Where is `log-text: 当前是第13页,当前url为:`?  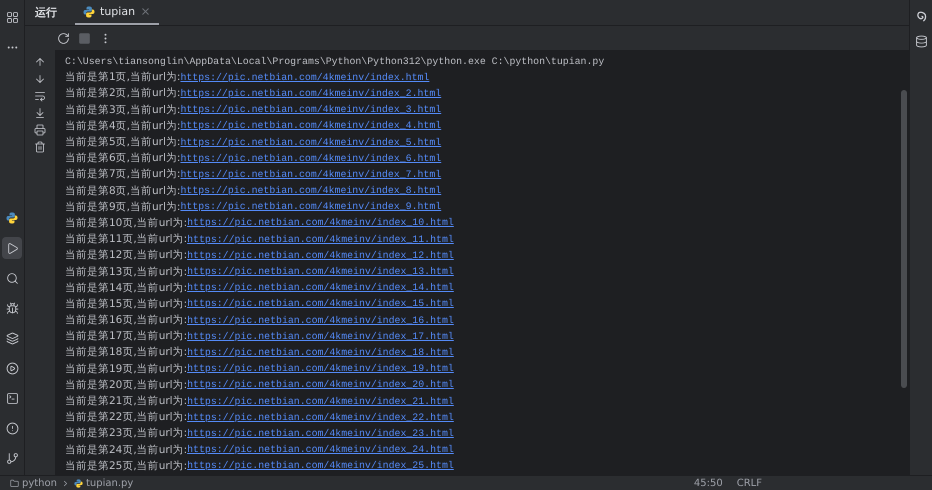
log-text: 当前是第13页,当前url为: is located at coordinates (126, 271).